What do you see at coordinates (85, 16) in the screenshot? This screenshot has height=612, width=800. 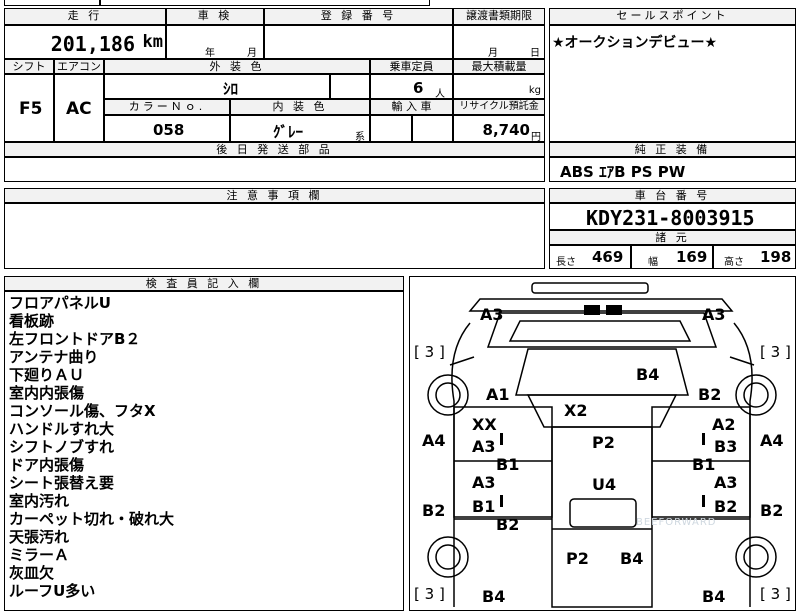 I see `mileage-header: 走 行` at bounding box center [85, 16].